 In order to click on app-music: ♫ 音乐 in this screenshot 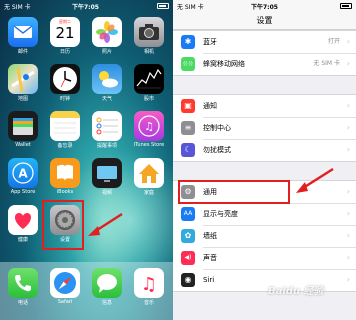, I will do `click(149, 287)`.